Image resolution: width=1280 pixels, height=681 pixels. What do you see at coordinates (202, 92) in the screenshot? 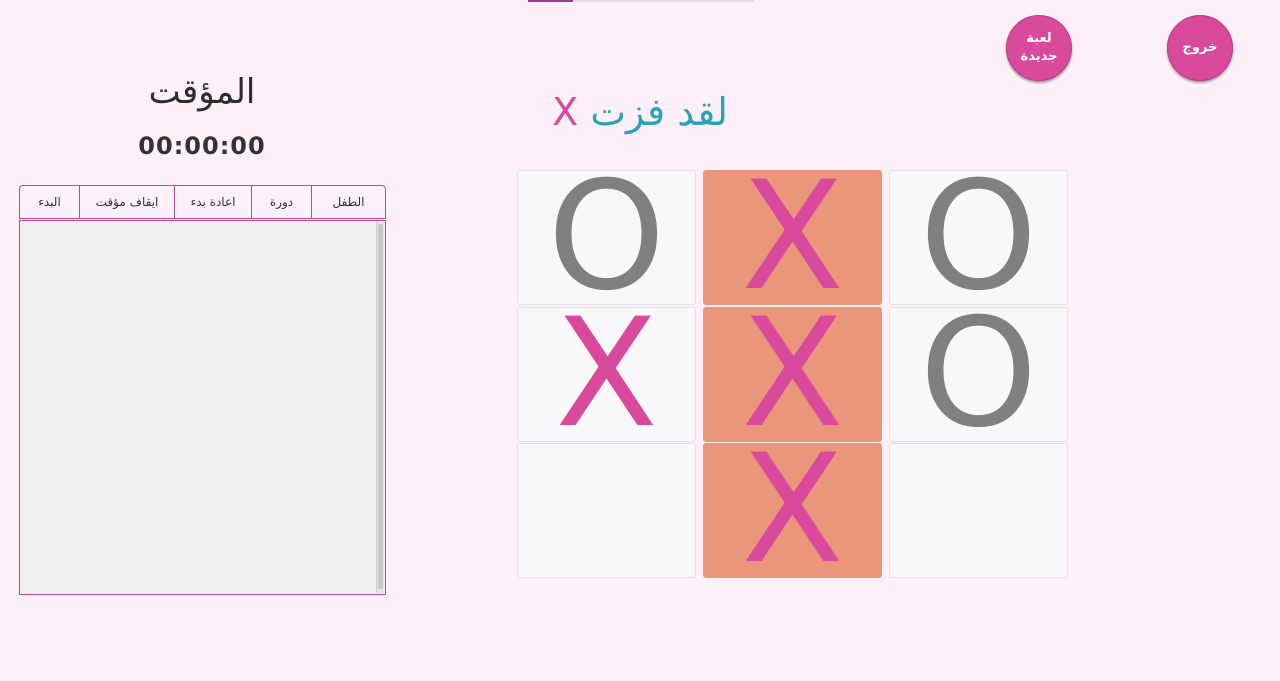
I see `timer-title: المؤقت` at bounding box center [202, 92].